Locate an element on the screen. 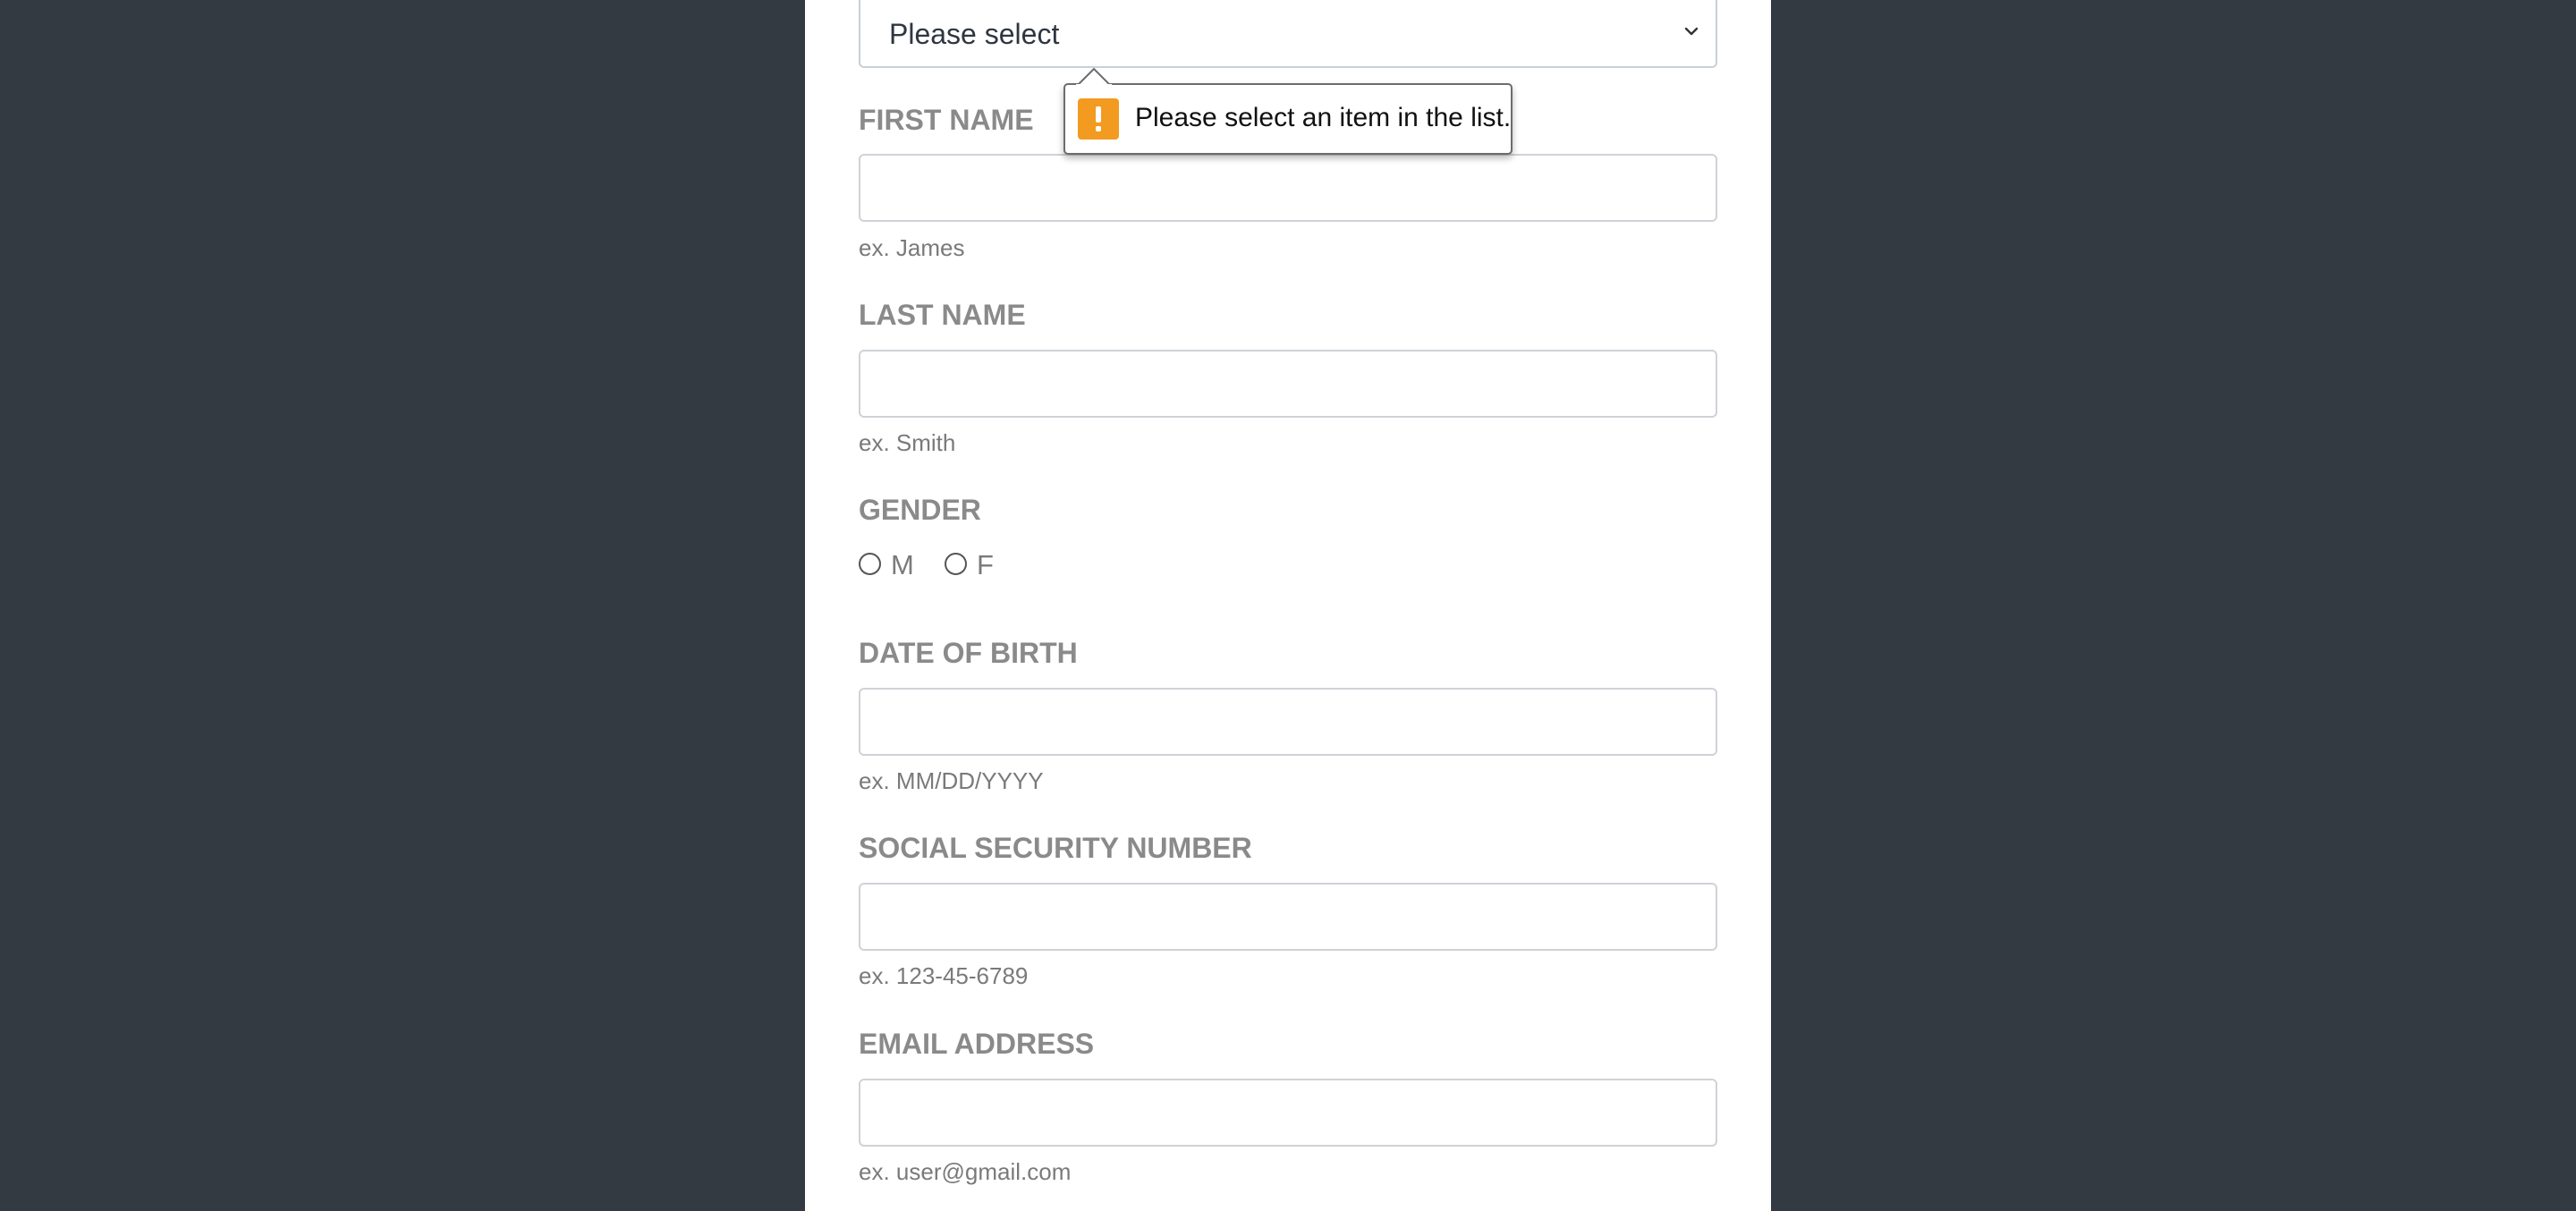 This screenshot has height=1211, width=2576. first-name-label: FIRST NAME is located at coordinates (946, 120).